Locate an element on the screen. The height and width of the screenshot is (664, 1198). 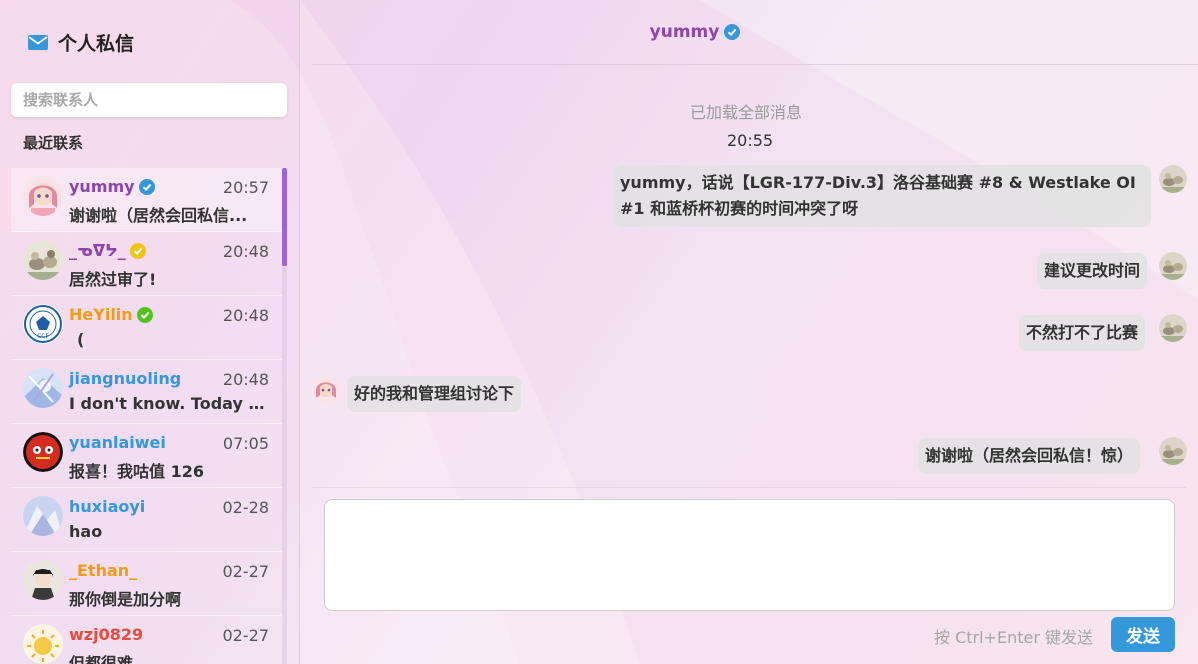
divider is located at coordinates (749, 487).